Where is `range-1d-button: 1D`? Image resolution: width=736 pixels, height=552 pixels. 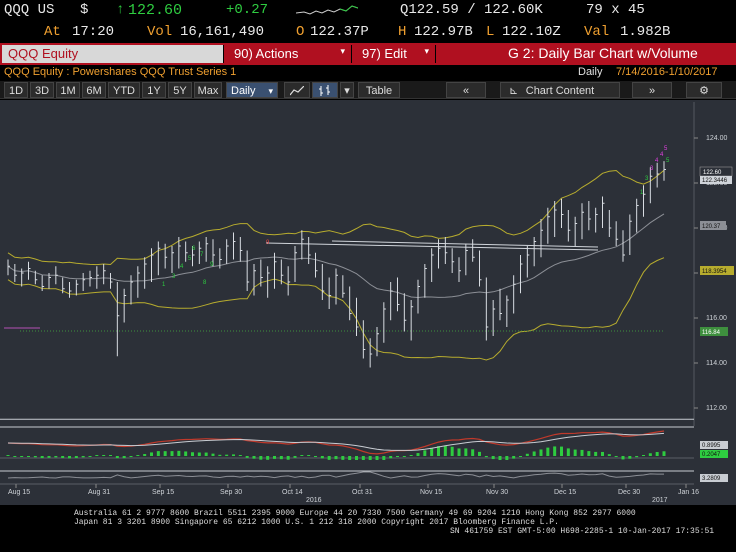 range-1d-button: 1D is located at coordinates (16, 90).